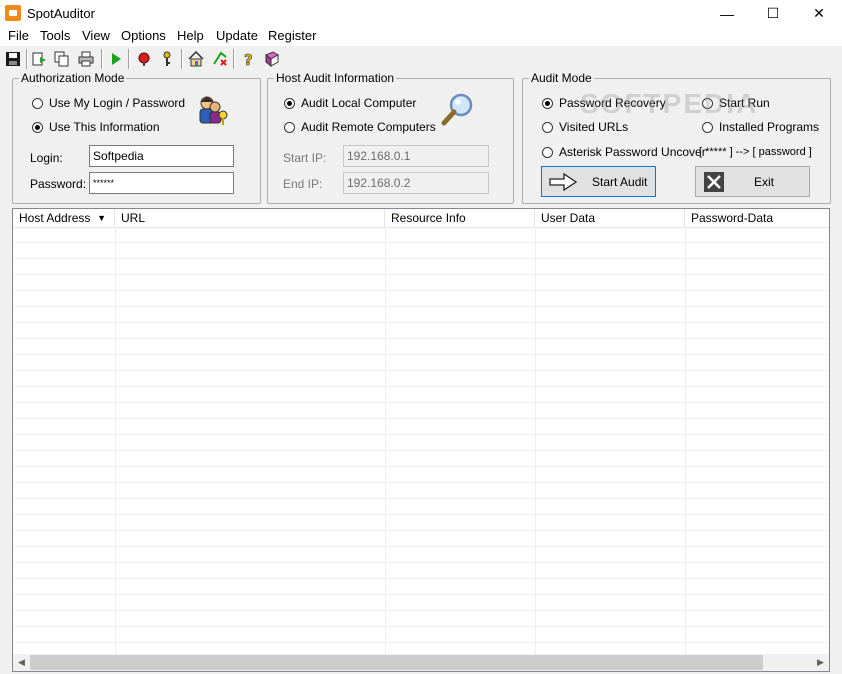  I want to click on authorization-mode-title: Authorization Mode, so click(73, 78).